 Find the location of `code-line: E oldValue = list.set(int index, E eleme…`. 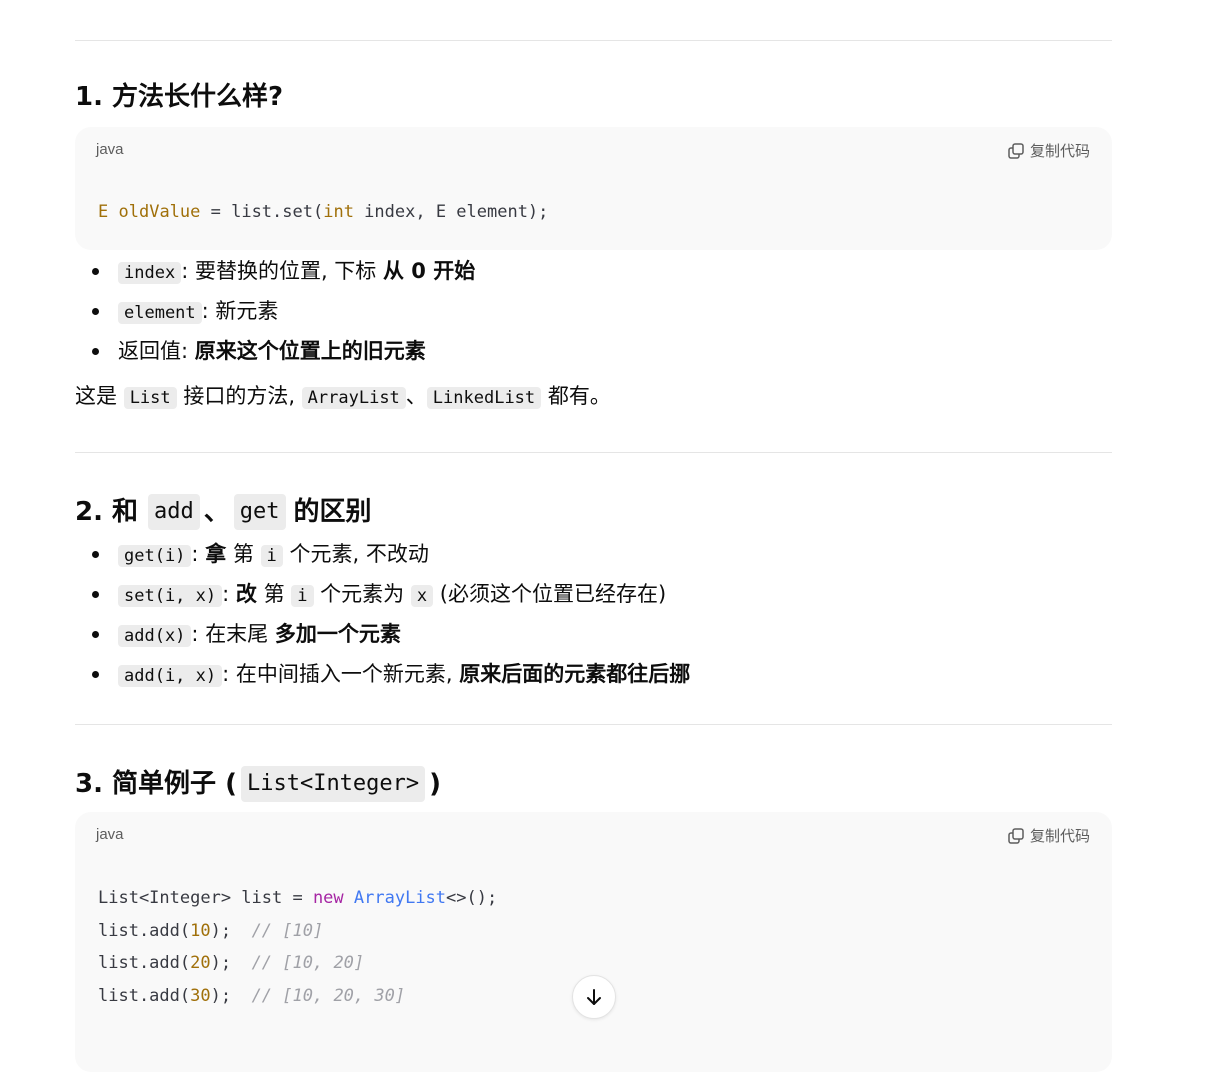

code-line: E oldValue = list.set(int index, E eleme… is located at coordinates (323, 212).